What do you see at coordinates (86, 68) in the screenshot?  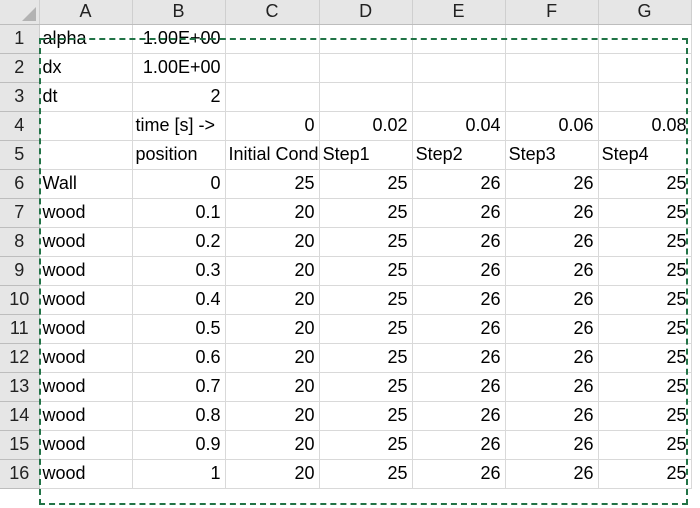 I see `cell-a2: dx` at bounding box center [86, 68].